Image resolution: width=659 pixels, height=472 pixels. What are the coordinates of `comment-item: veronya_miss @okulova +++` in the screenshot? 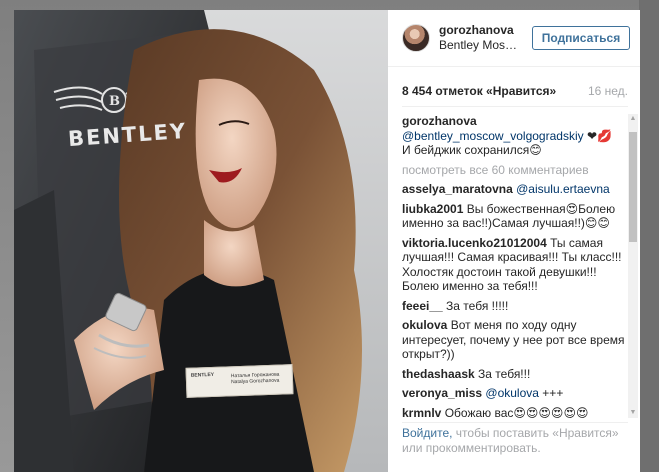 It's located at (514, 393).